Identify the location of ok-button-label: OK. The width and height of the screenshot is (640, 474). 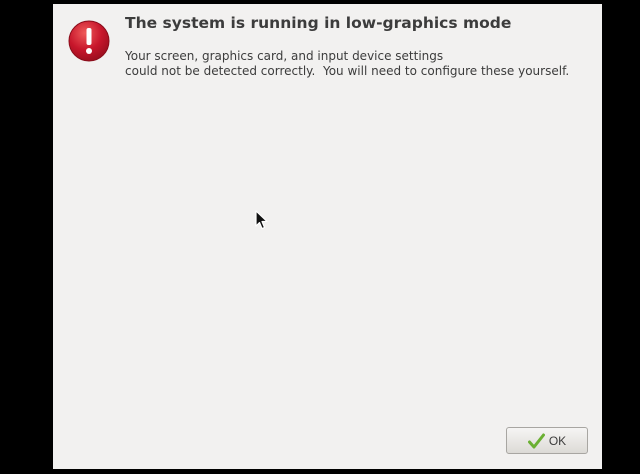
(557, 440).